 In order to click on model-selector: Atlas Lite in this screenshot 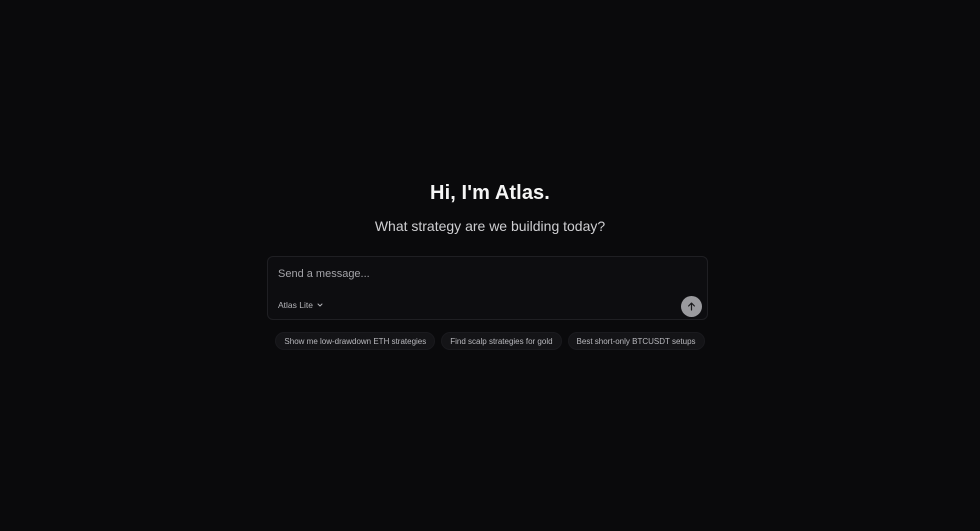, I will do `click(301, 305)`.